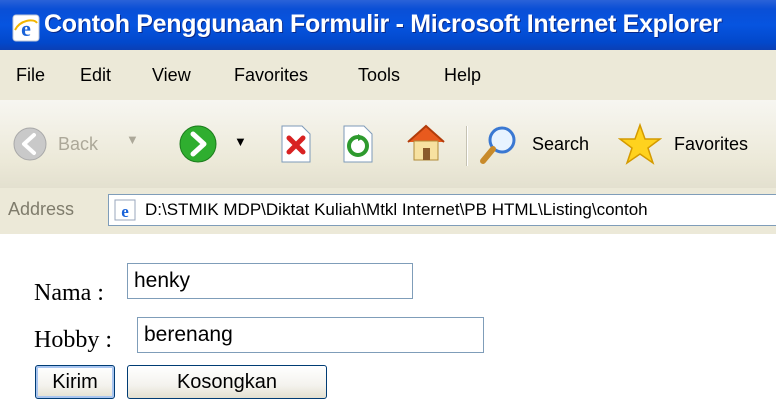 The width and height of the screenshot is (776, 405). Describe the element at coordinates (426, 142) in the screenshot. I see `home-icon` at that location.